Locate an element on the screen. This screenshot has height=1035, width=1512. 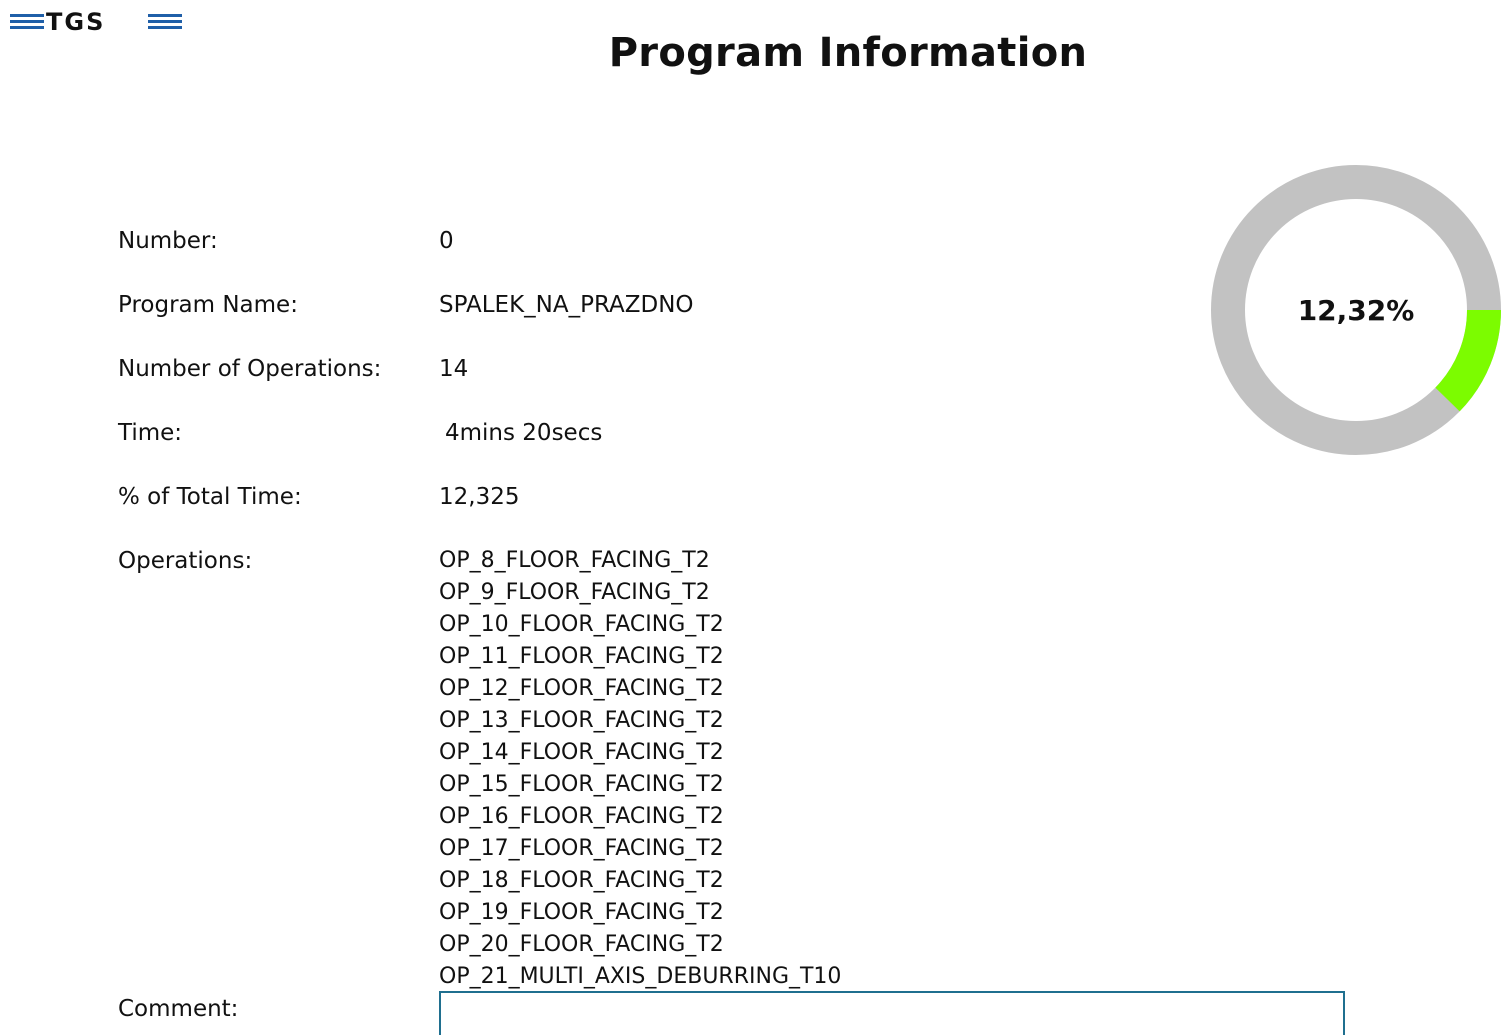
operation-item: OP_8_FLOOR_FACING_T2 is located at coordinates (574, 560).